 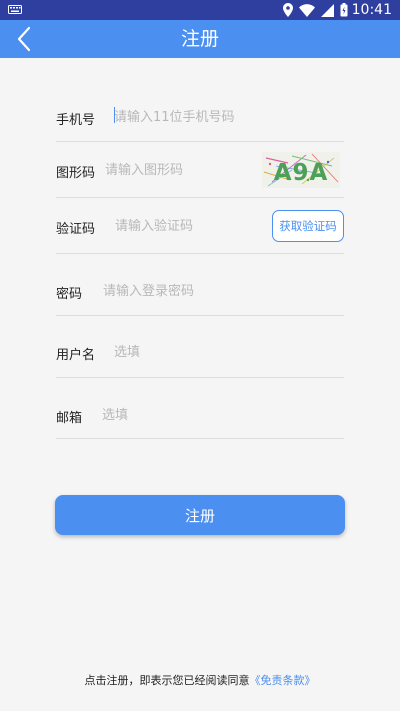 What do you see at coordinates (69, 294) in the screenshot?
I see `password-label: 密码` at bounding box center [69, 294].